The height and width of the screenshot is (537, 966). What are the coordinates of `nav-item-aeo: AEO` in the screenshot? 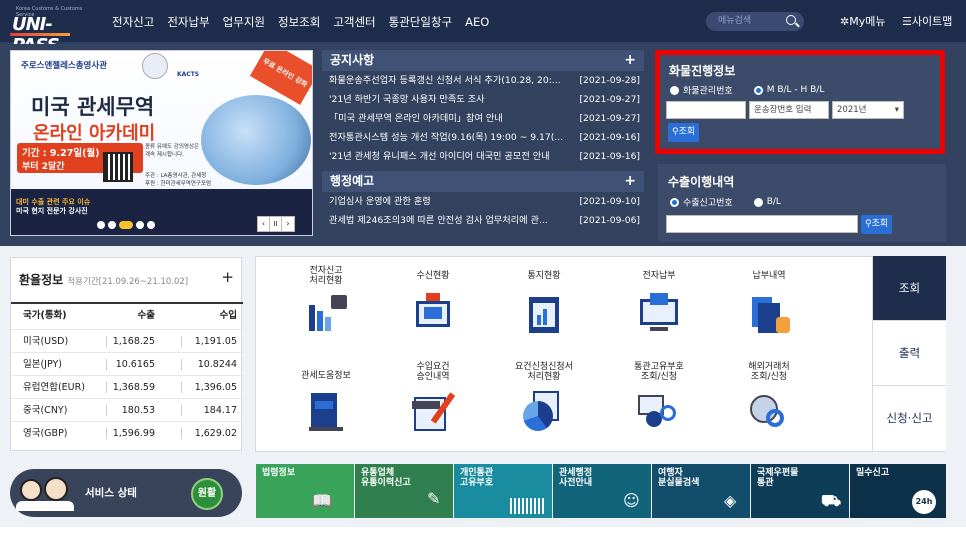 It's located at (477, 22).